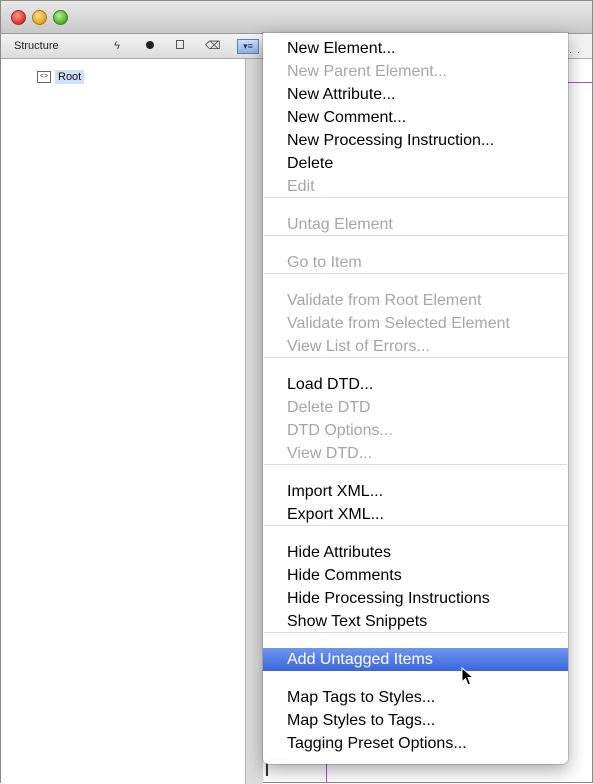  I want to click on menu-item-edit: Edit, so click(301, 186).